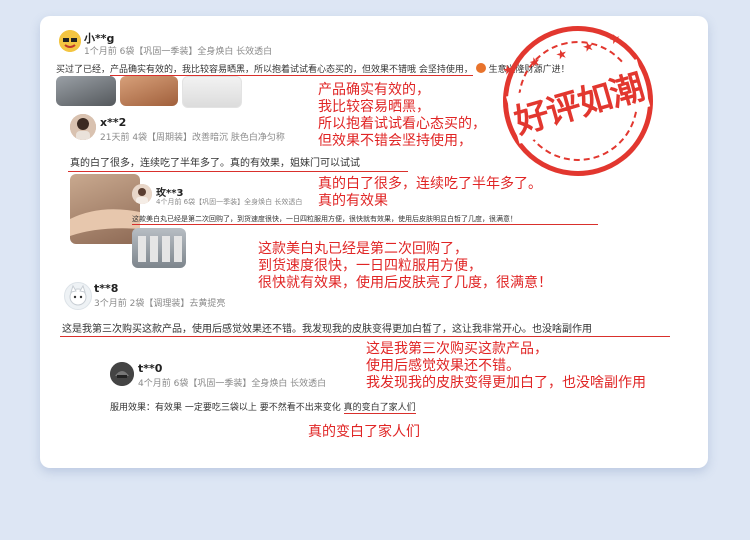 This screenshot has height=540, width=750. I want to click on review-text: 真的白了很多，连续吃了半年多了。真的有效果，姐妹门可以试试, so click(215, 163).